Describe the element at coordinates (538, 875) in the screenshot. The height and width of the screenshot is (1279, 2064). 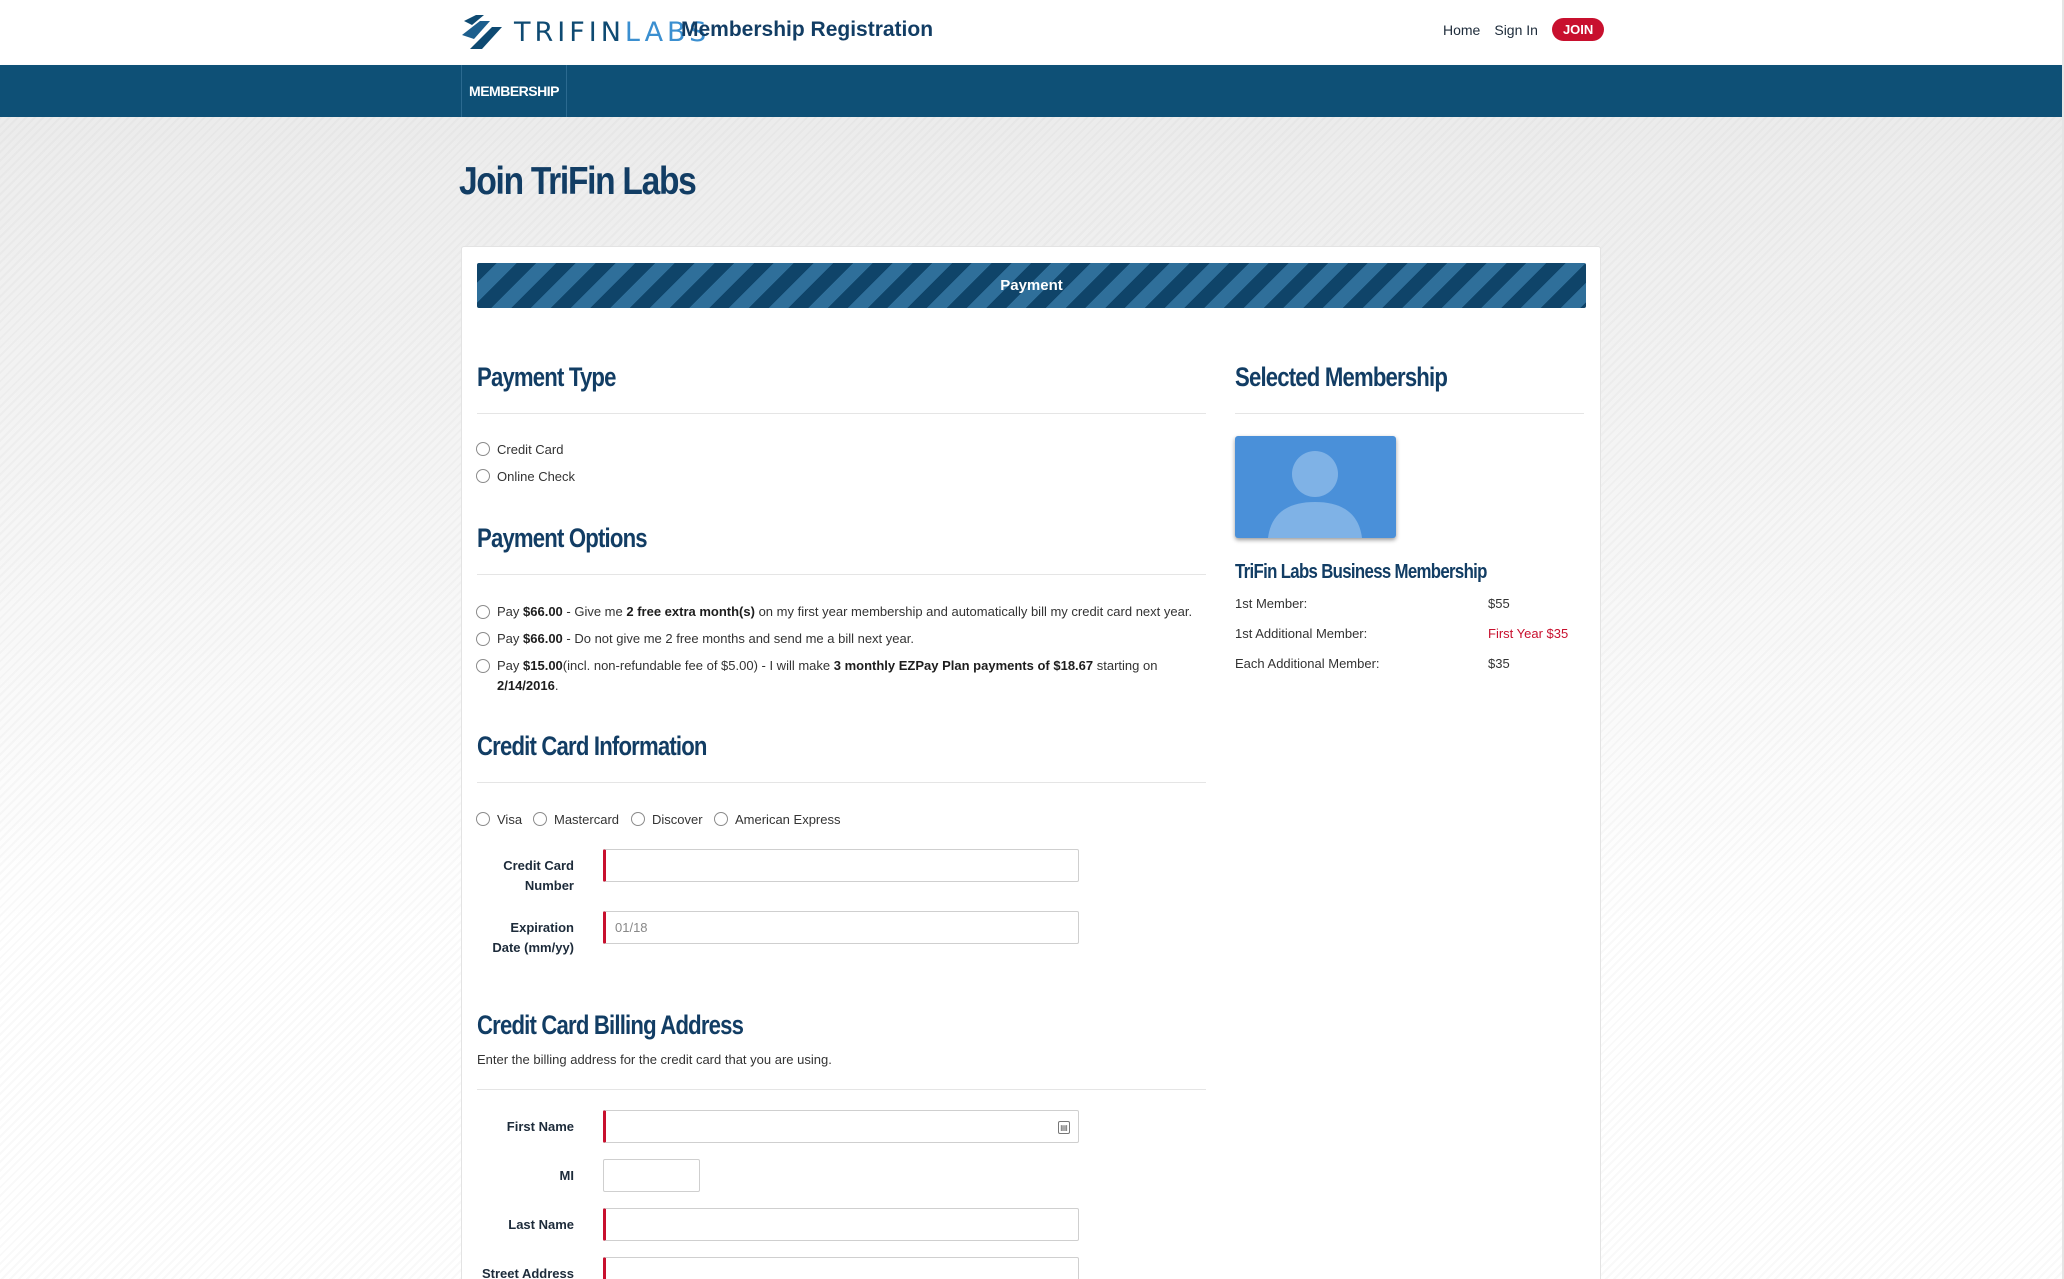
I see `credit-card-number-label: Credit Card Number` at that location.